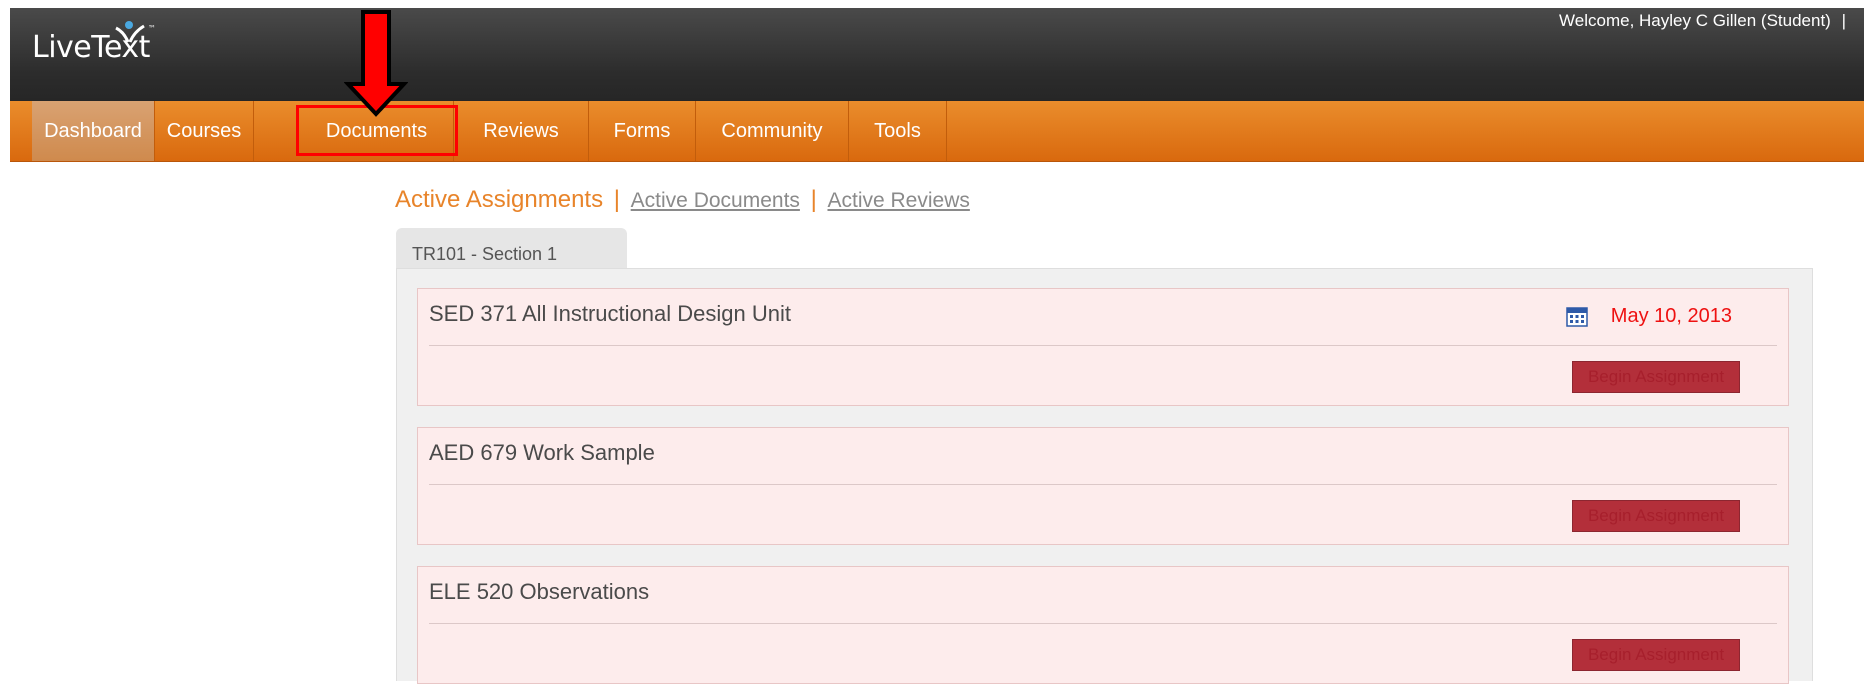  I want to click on nav-item-dashboard: Dashboard, so click(93, 131).